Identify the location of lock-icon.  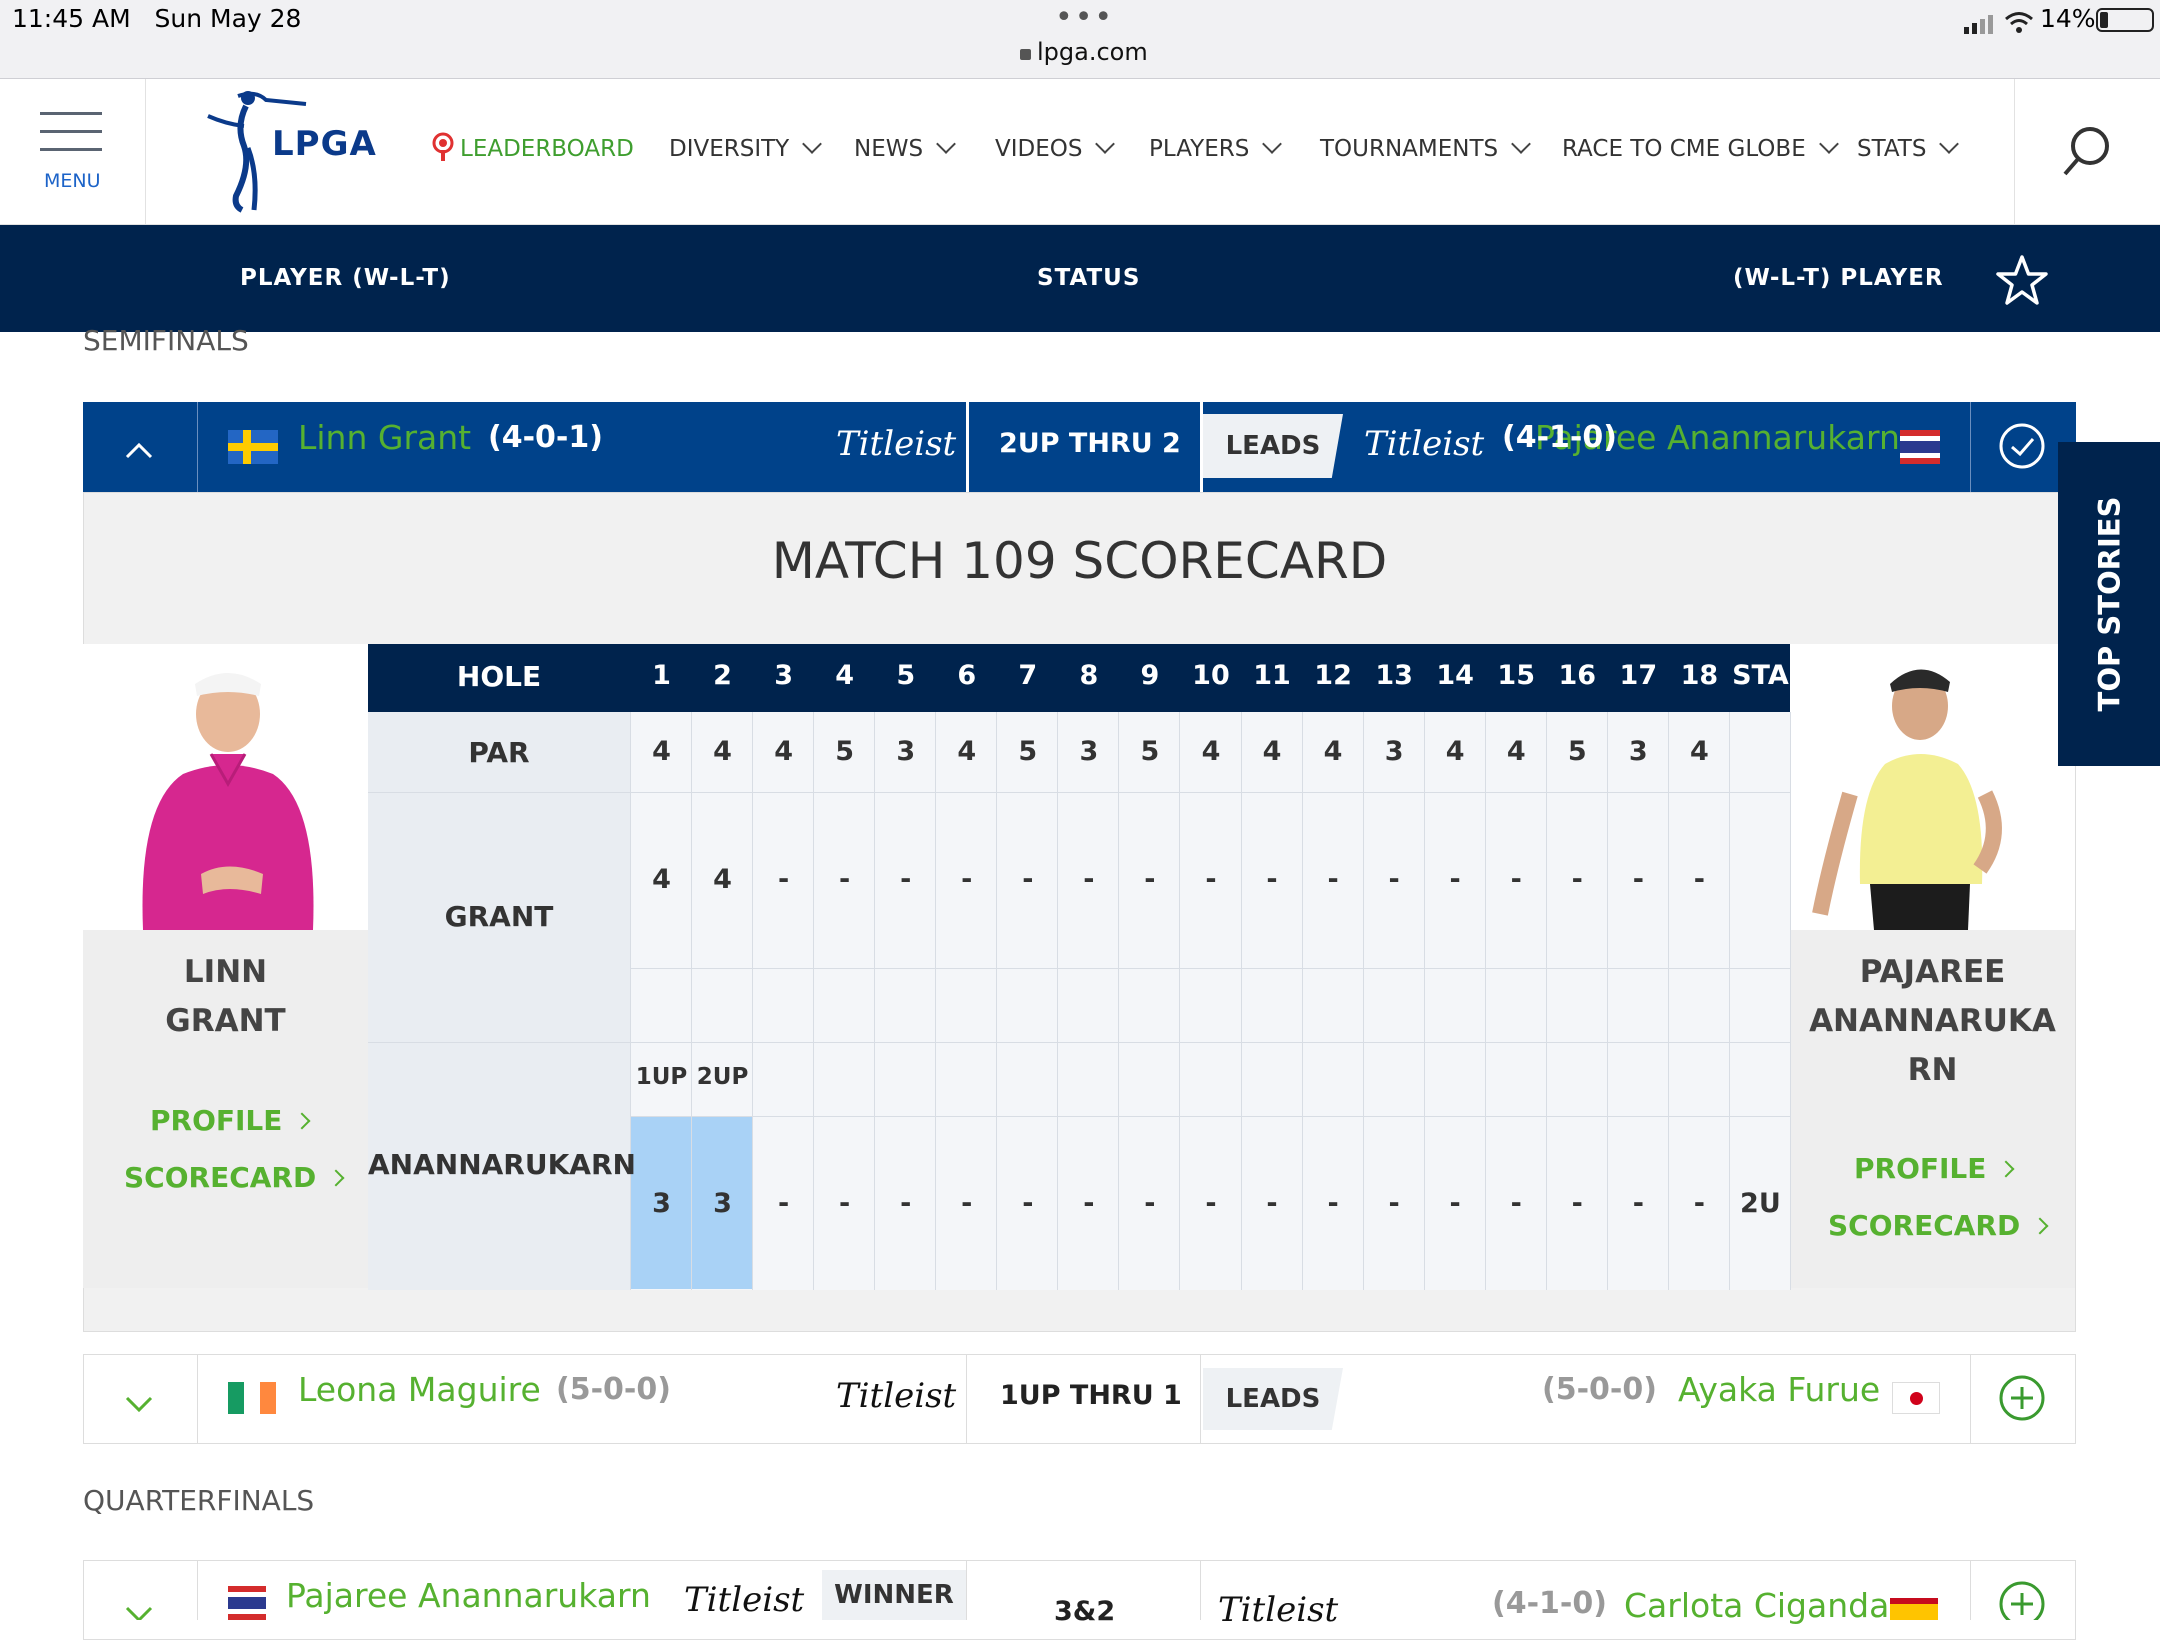
(1025, 54).